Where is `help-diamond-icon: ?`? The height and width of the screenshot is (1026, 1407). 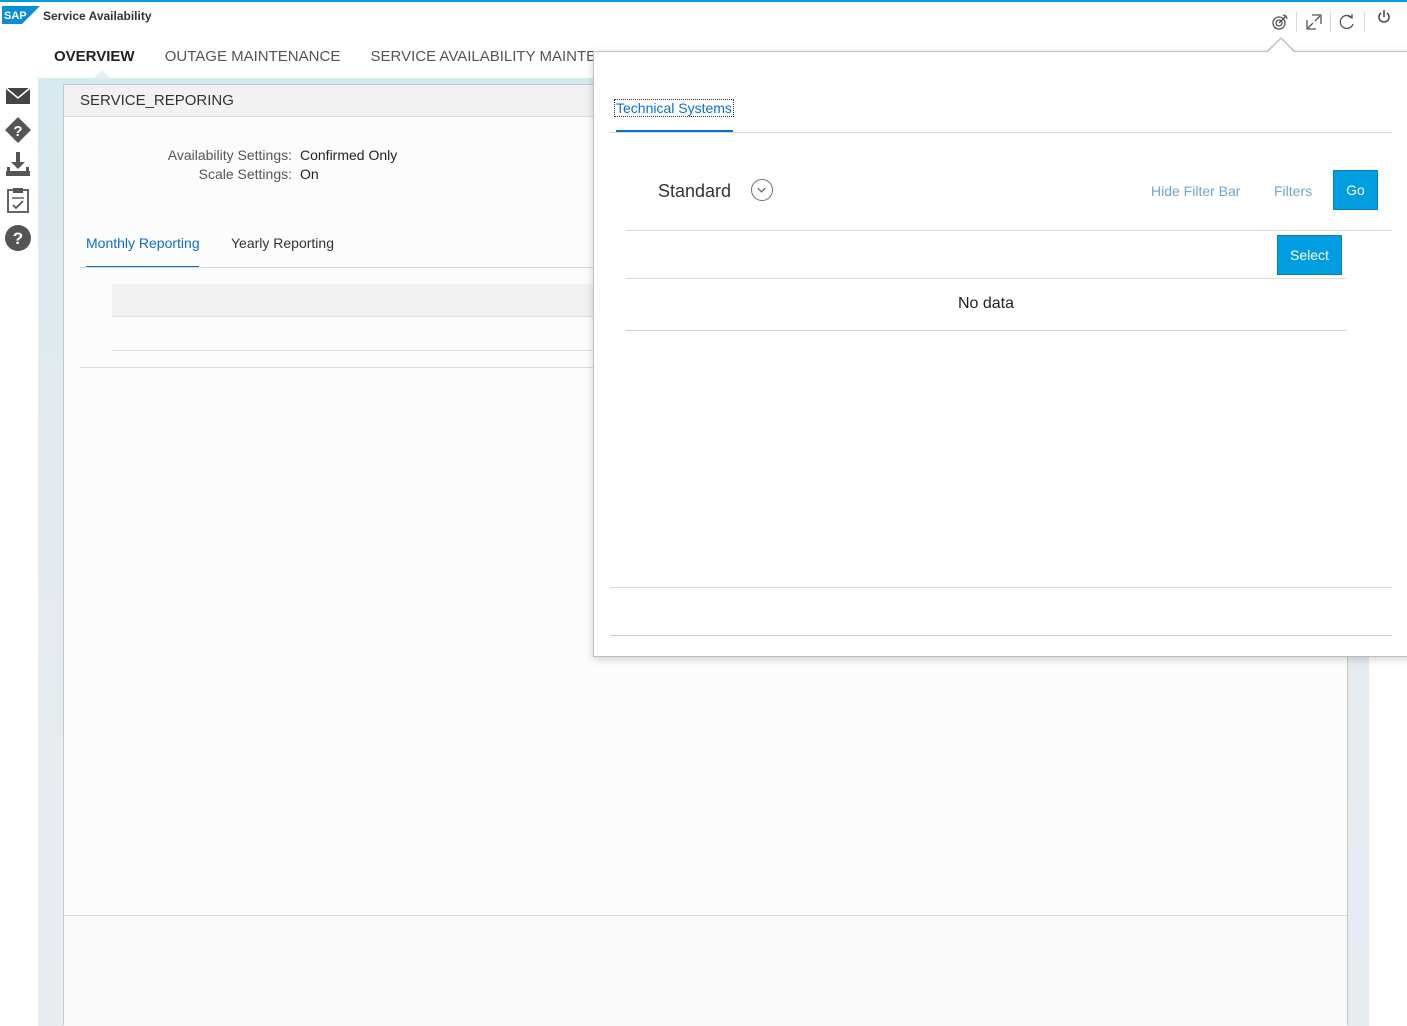
help-diamond-icon: ? is located at coordinates (18, 130).